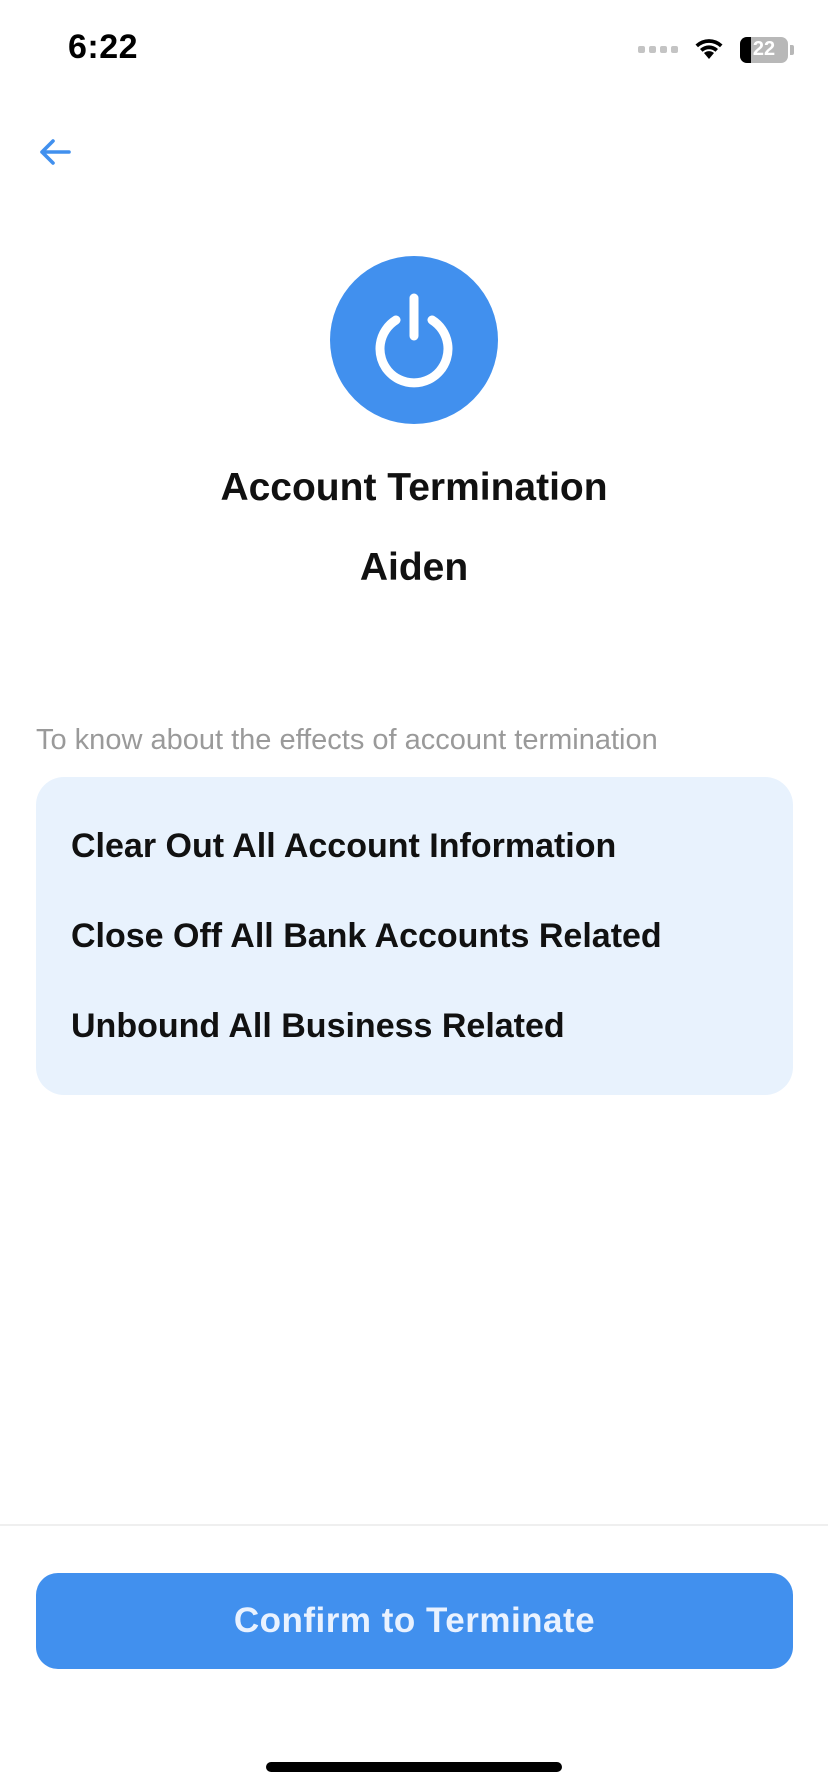 This screenshot has width=828, height=1792. I want to click on effects-item-close-bank-accounts: Close Off All Bank Accounts Related, so click(366, 936).